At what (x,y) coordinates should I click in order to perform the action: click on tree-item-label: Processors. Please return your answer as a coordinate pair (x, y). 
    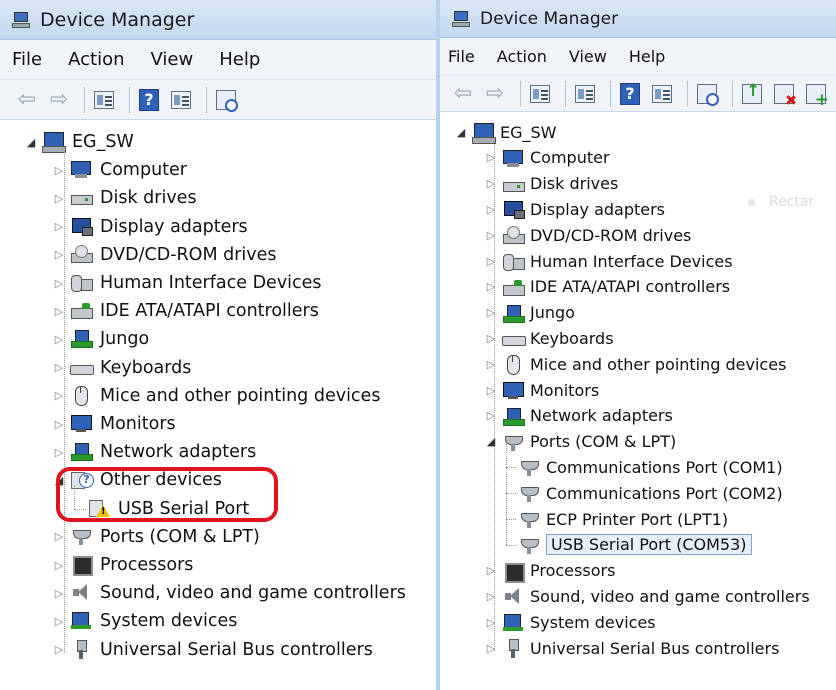
    Looking at the image, I should click on (573, 571).